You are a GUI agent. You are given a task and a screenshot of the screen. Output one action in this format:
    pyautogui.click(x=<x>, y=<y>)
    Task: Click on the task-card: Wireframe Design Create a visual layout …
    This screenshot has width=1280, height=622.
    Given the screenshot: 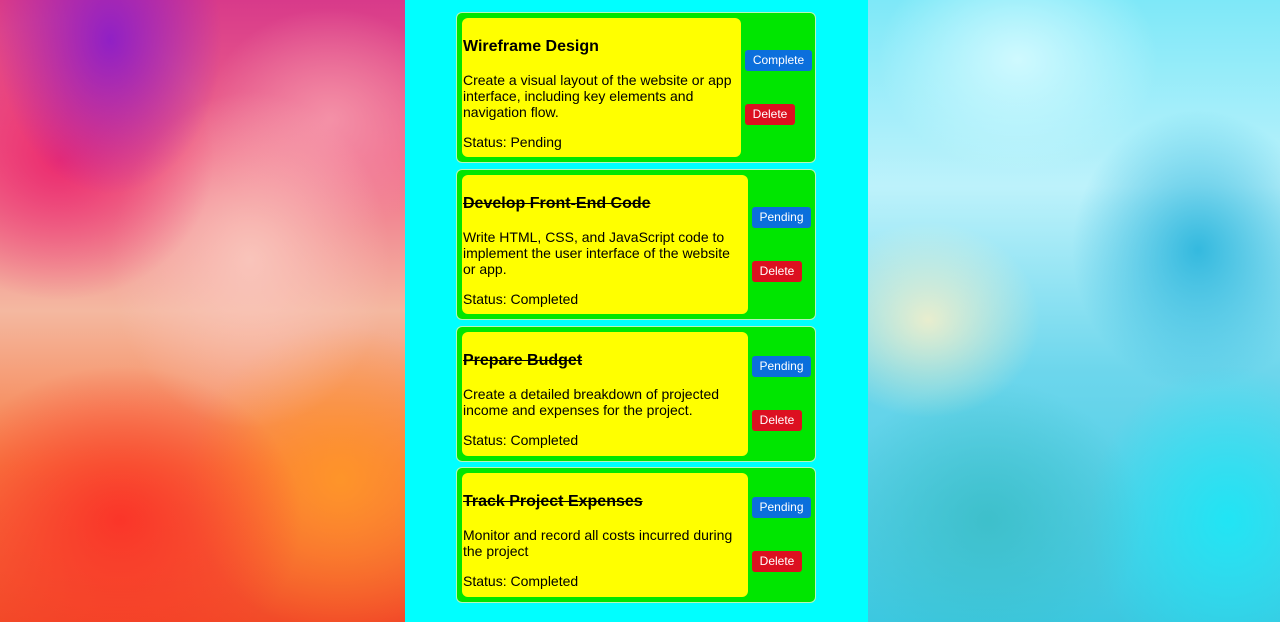 What is the action you would take?
    pyautogui.click(x=636, y=87)
    